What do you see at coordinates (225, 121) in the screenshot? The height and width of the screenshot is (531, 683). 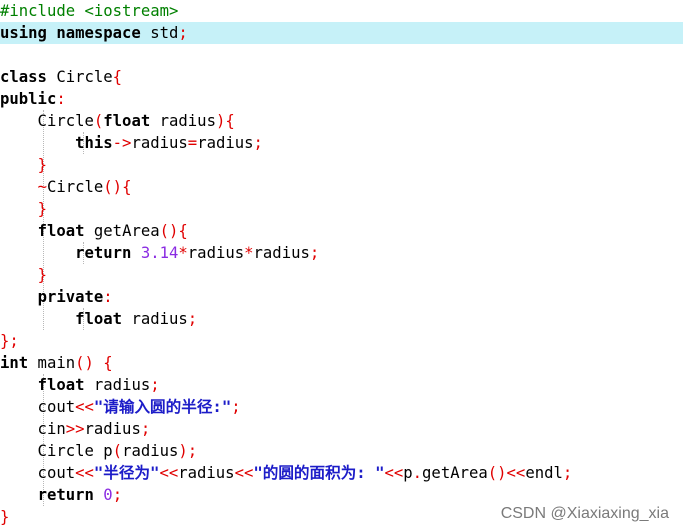 I see `code-token: ){` at bounding box center [225, 121].